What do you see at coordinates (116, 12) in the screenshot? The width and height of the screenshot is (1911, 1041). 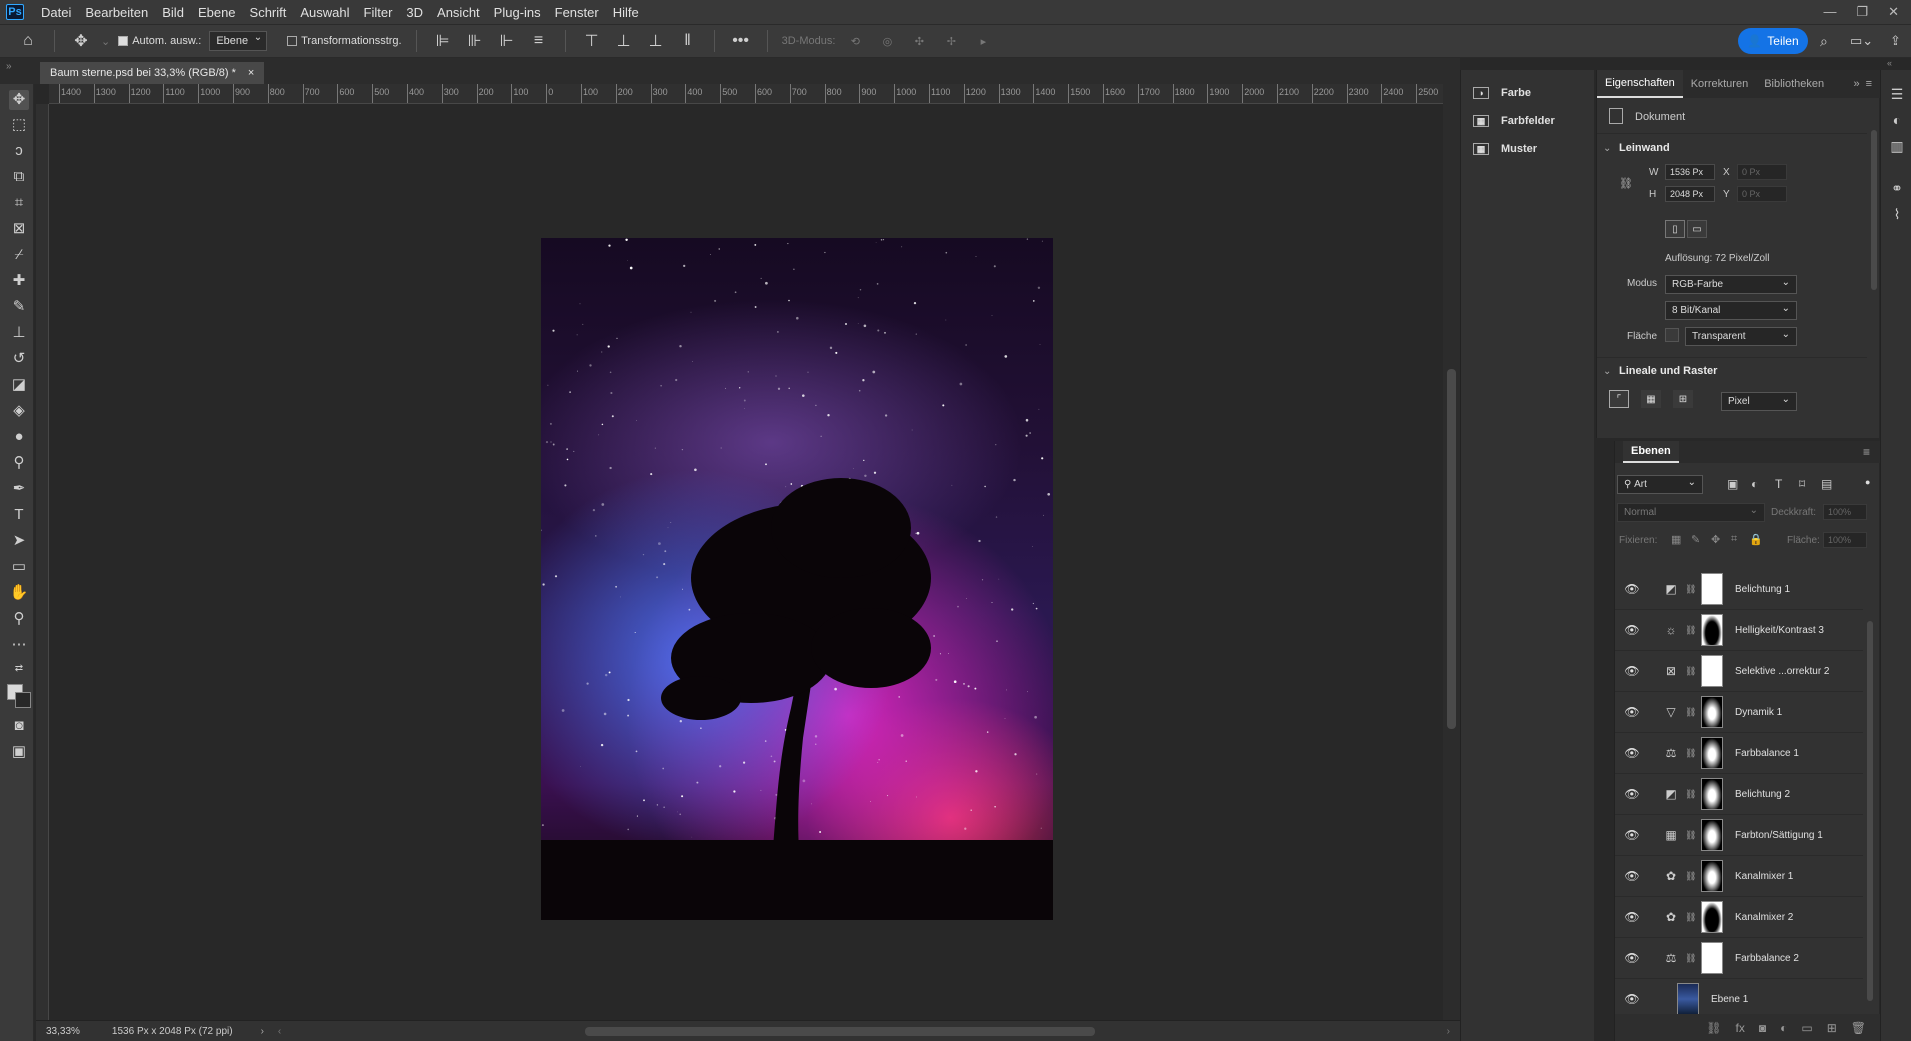 I see `menu-bearbeiten: Bearbeiten` at bounding box center [116, 12].